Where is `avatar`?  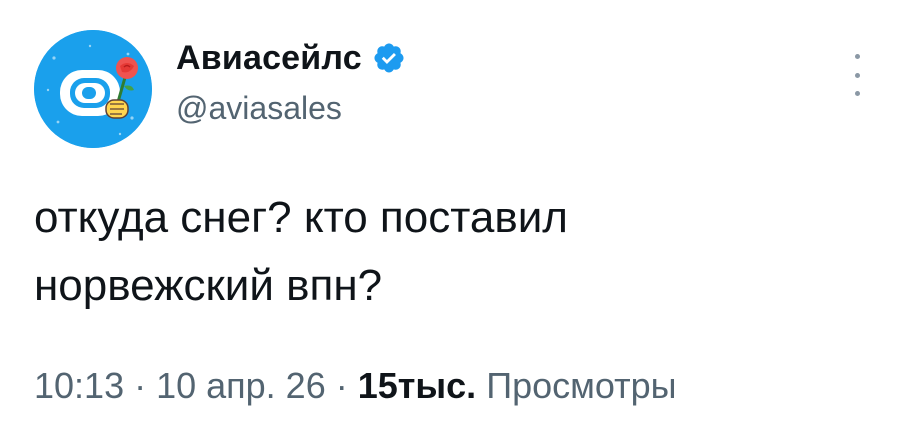 avatar is located at coordinates (93, 89).